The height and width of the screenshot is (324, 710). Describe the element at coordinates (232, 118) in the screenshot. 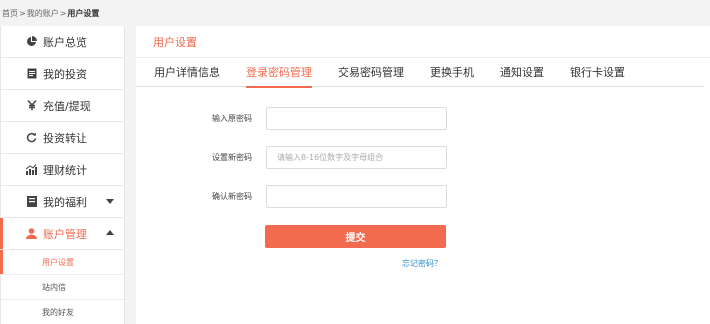

I see `old-password-label: 输入原密码` at that location.